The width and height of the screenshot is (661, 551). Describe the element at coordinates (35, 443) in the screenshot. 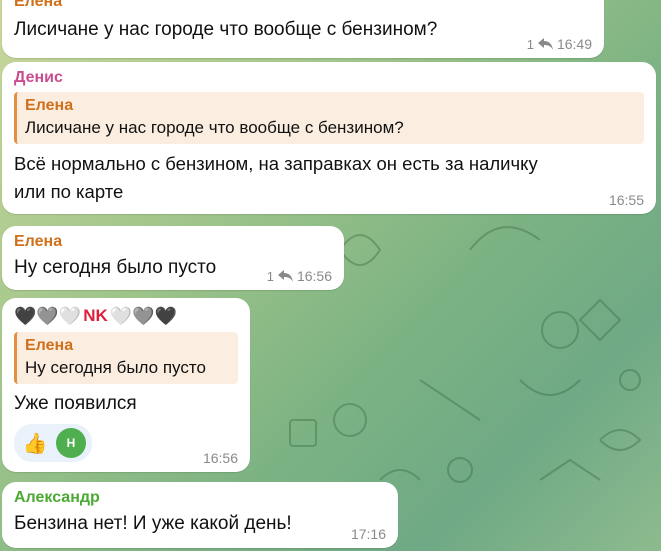

I see `thumbs-up-icon: 👍` at that location.